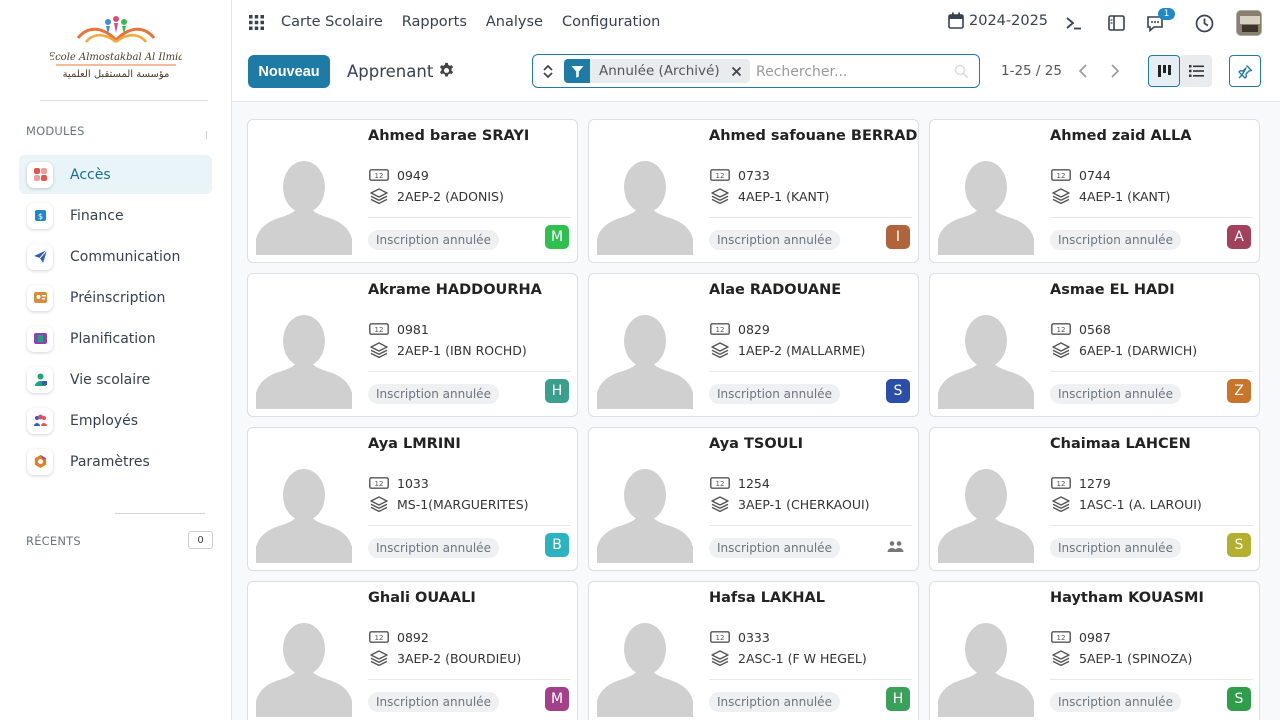 The width and height of the screenshot is (1280, 720). What do you see at coordinates (961, 71) in the screenshot?
I see `search-icon` at bounding box center [961, 71].